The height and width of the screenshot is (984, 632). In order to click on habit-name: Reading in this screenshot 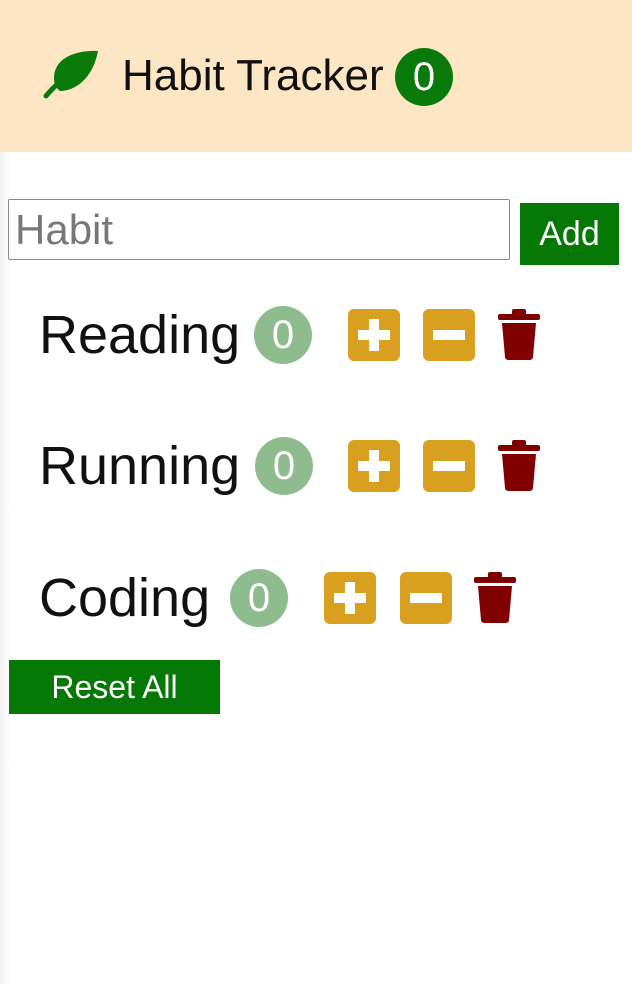, I will do `click(140, 335)`.